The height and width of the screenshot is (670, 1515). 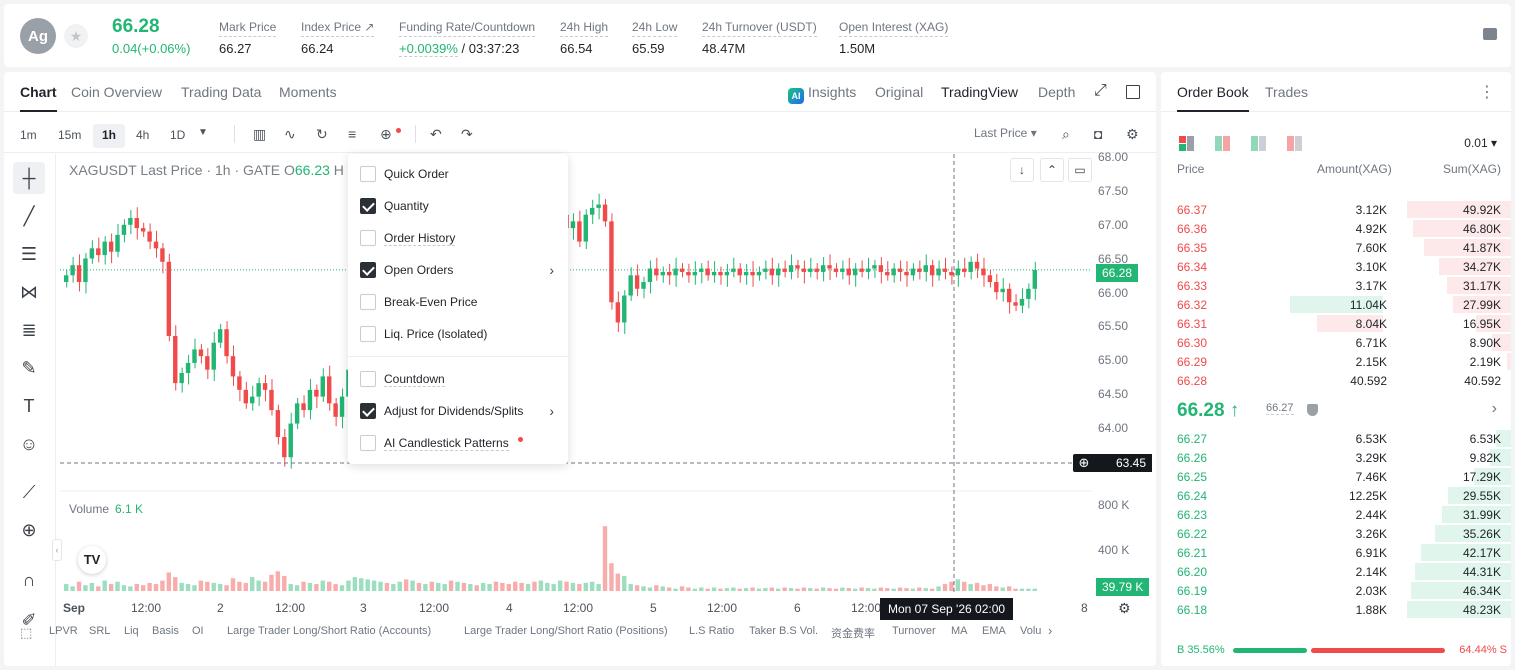 I want to click on precision-select: 0.01 ▾, so click(x=1480, y=143).